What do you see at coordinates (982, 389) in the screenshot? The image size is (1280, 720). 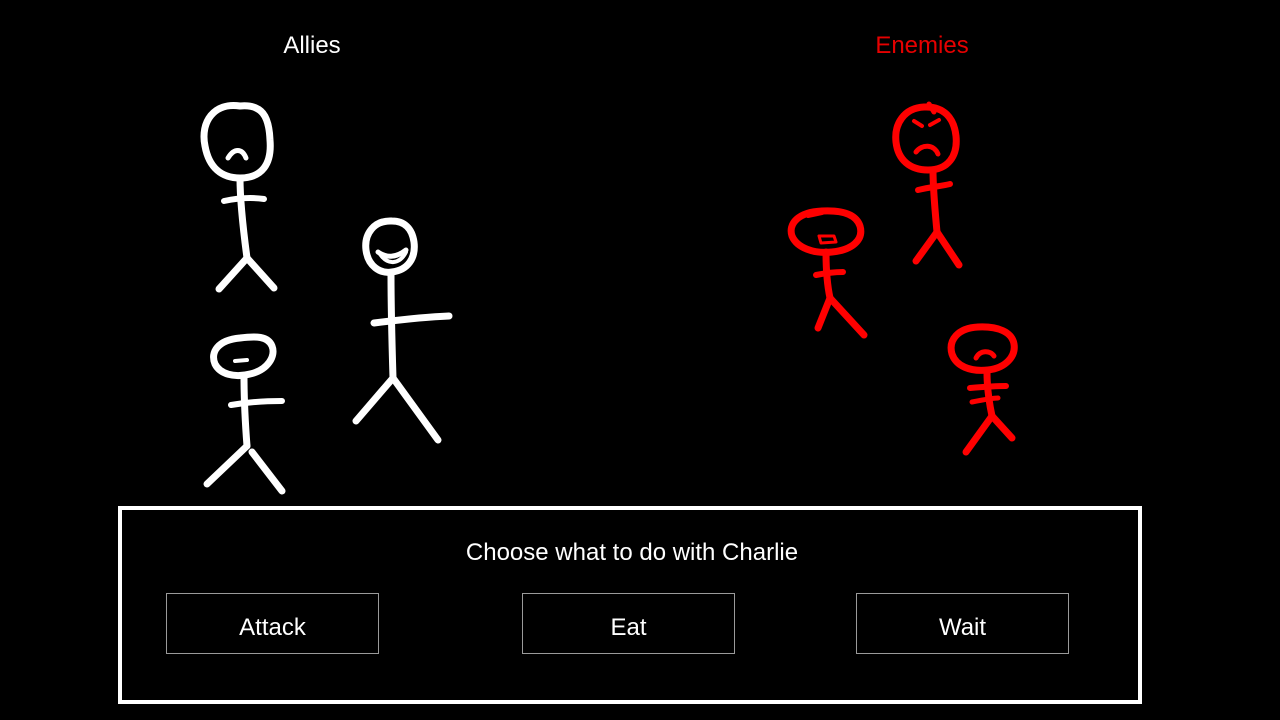 I see `enemy-stickman-sad` at bounding box center [982, 389].